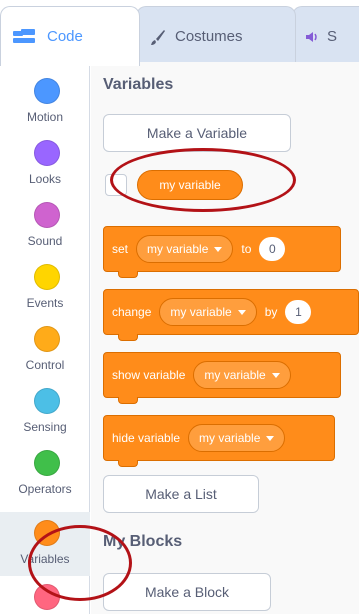 The width and height of the screenshot is (359, 614). I want to click on editor-tab-bar: S Costumes Code, so click(179, 35).